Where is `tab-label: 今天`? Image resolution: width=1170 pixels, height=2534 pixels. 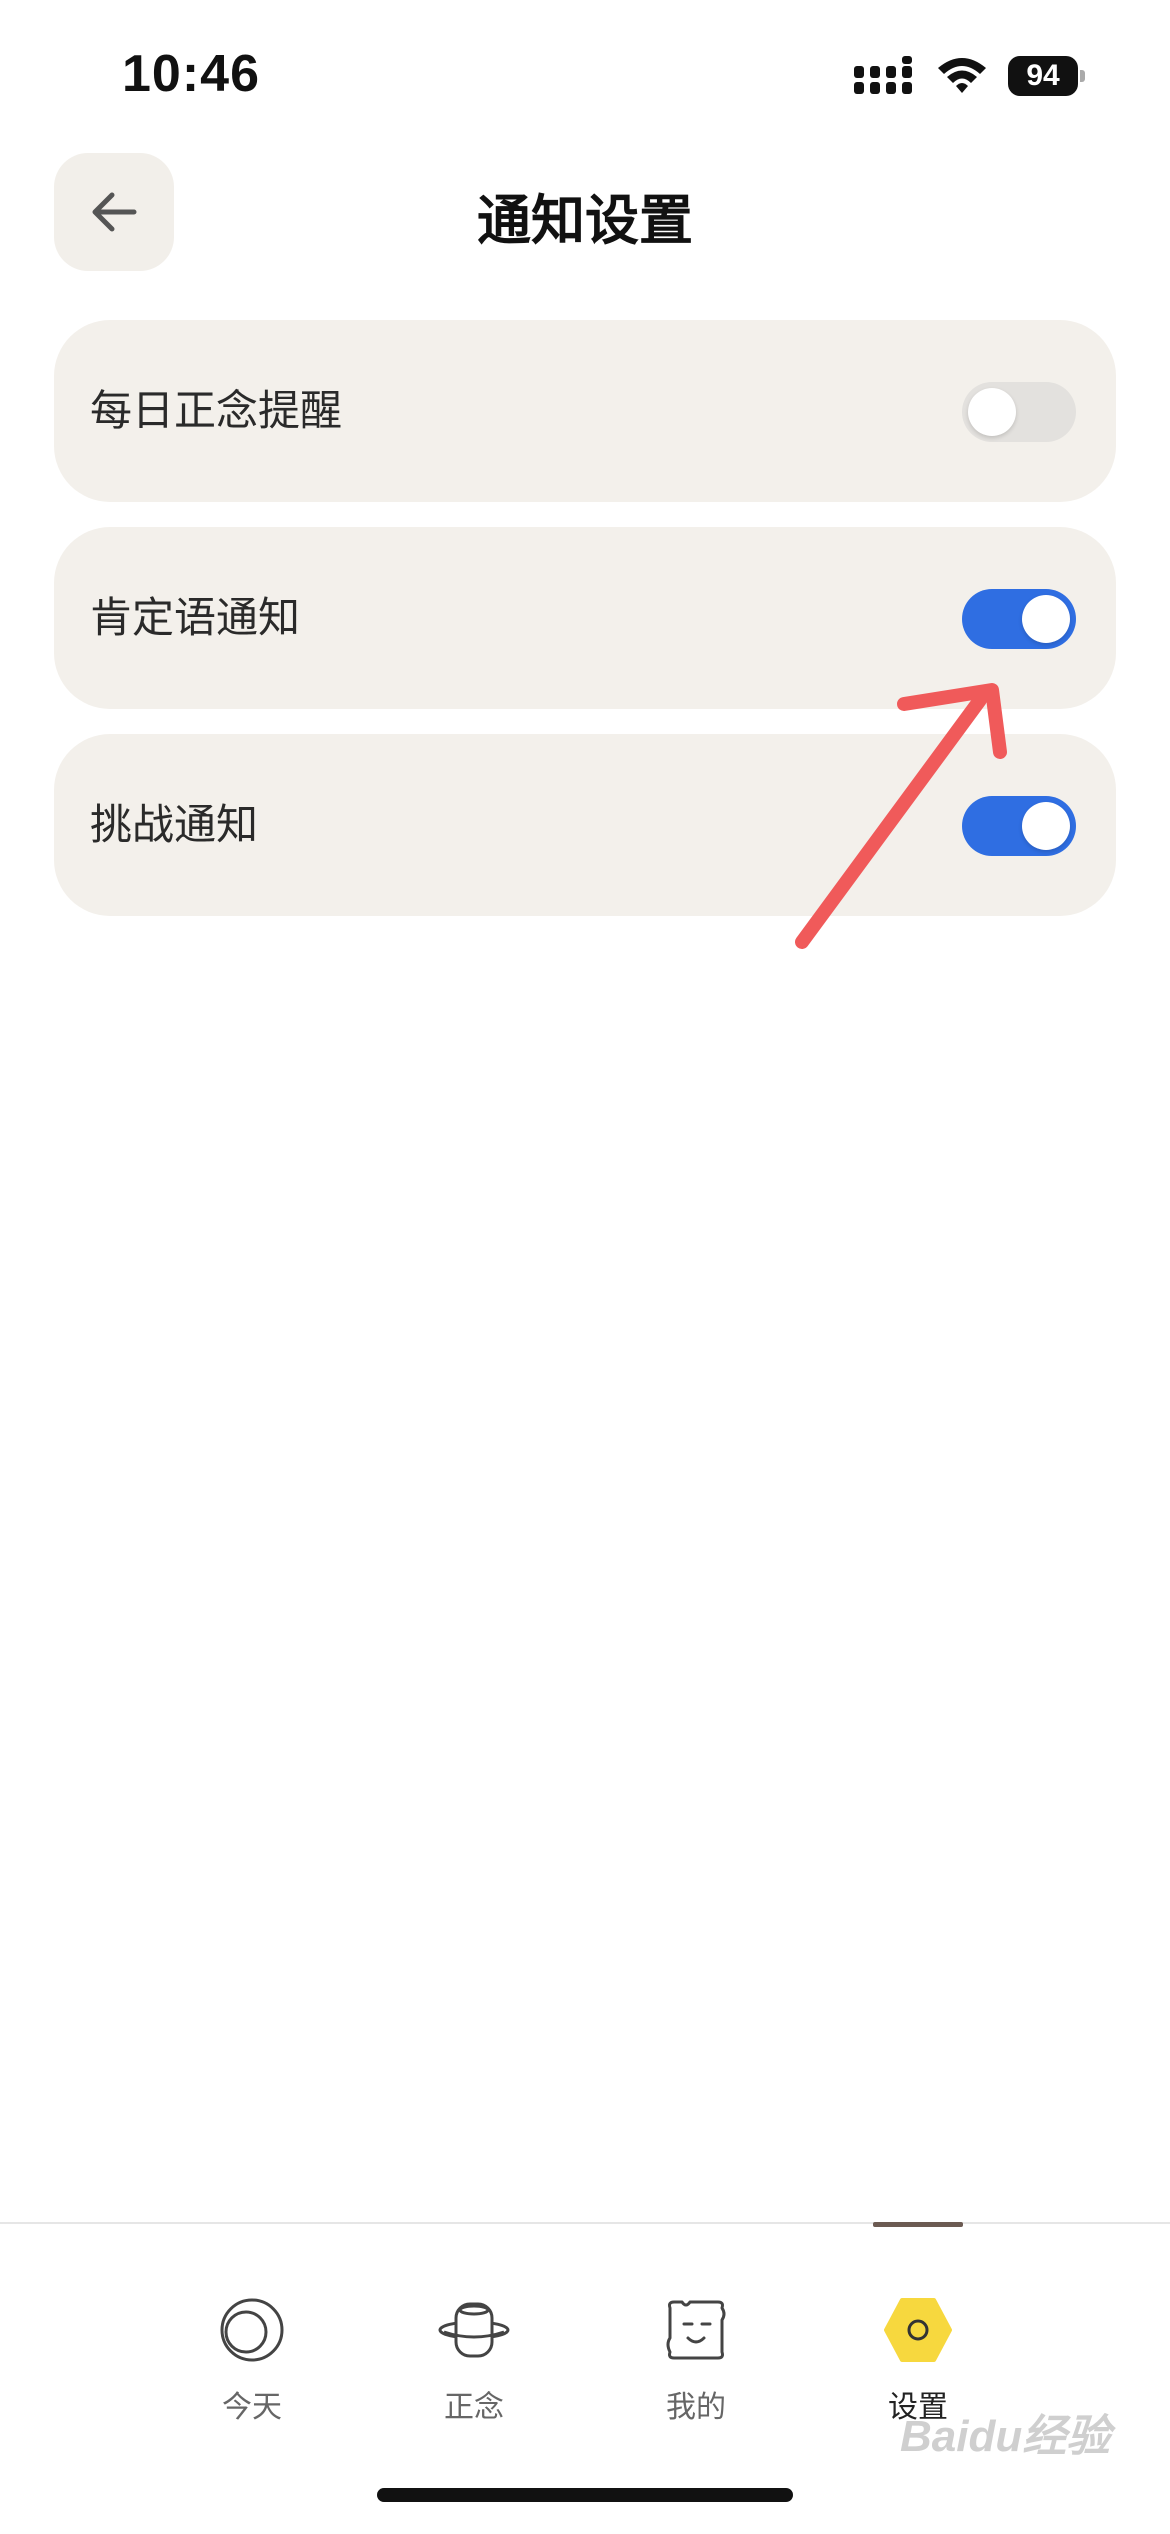
tab-label: 今天 is located at coordinates (252, 2407).